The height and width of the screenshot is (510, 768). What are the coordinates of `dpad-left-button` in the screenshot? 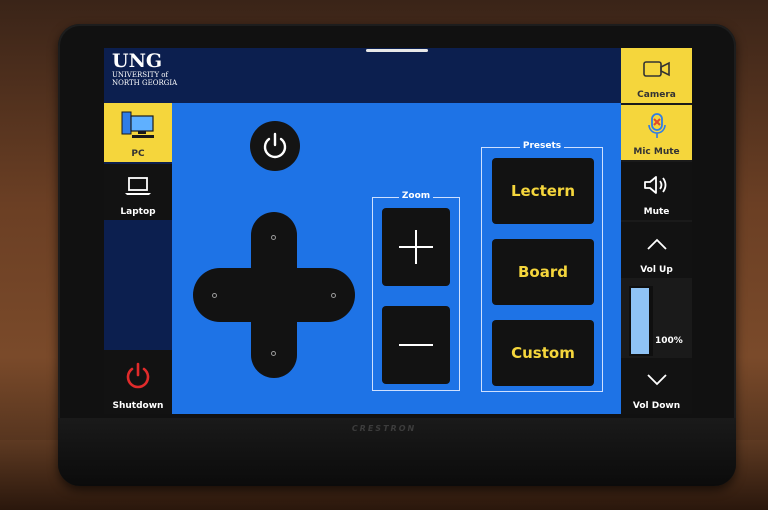 It's located at (214, 295).